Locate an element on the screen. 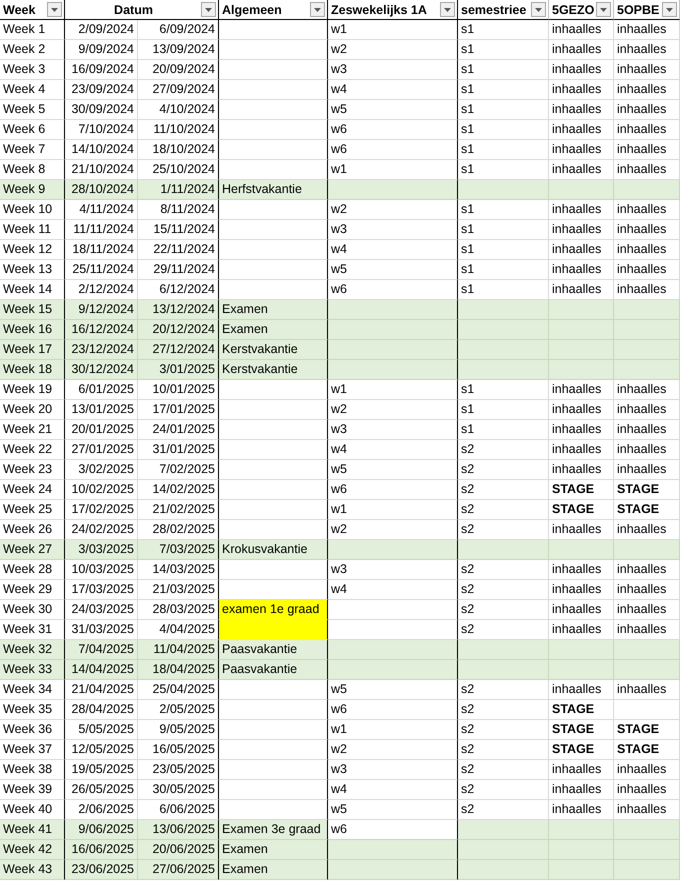 This screenshot has width=680, height=881. table-cell: 16/05/2025 is located at coordinates (178, 750).